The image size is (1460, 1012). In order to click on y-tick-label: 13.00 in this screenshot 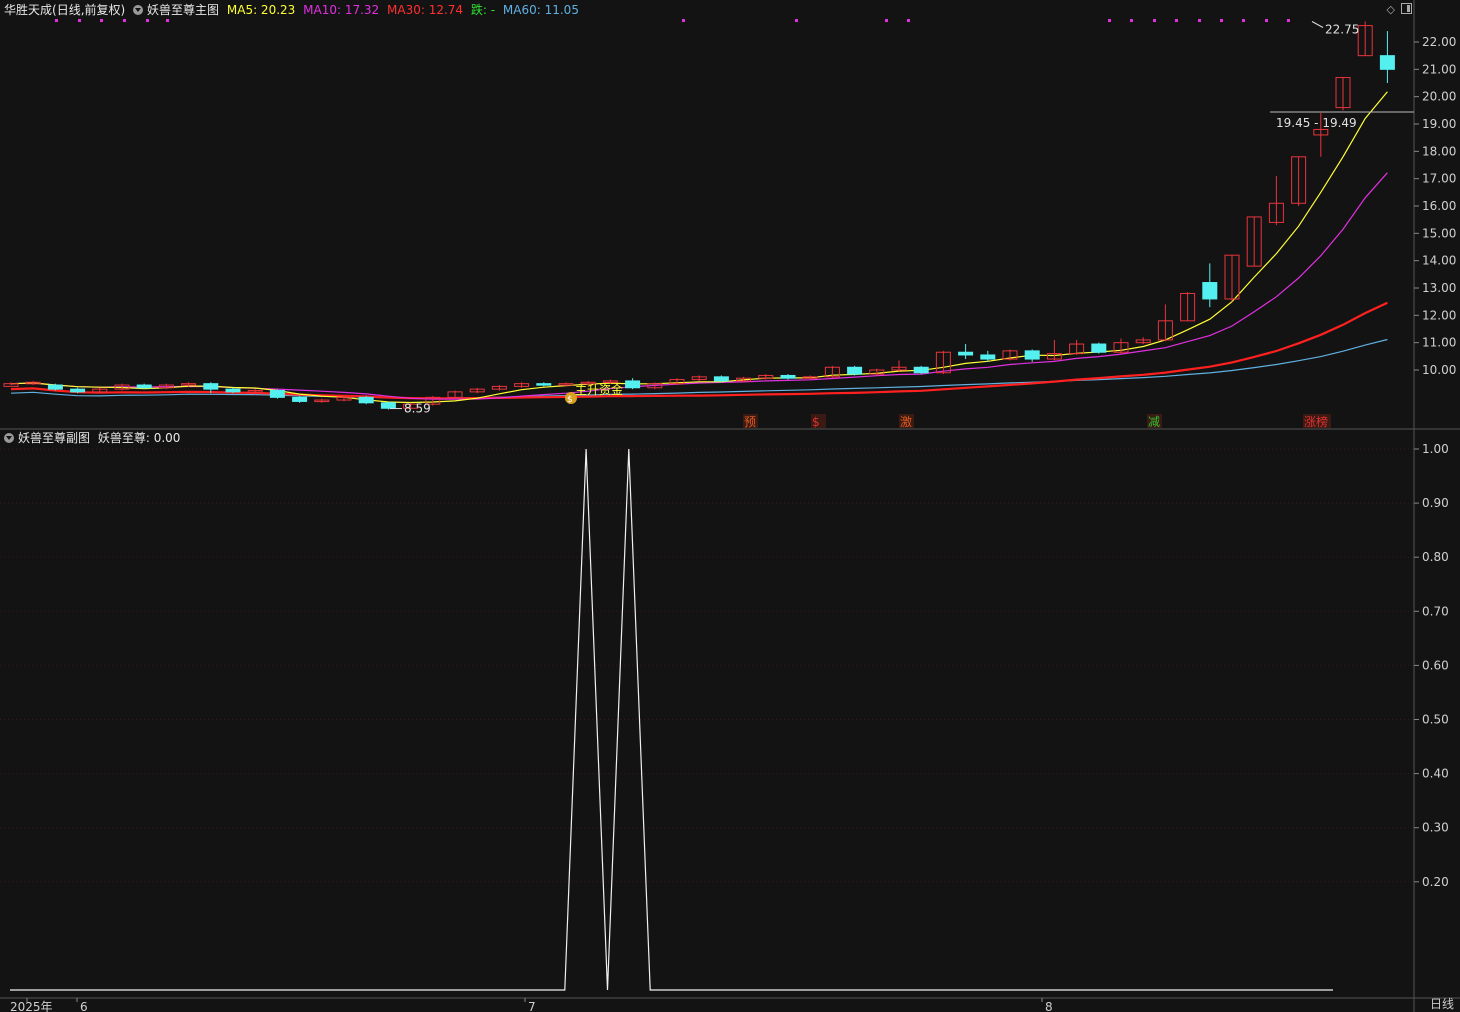, I will do `click(1439, 288)`.